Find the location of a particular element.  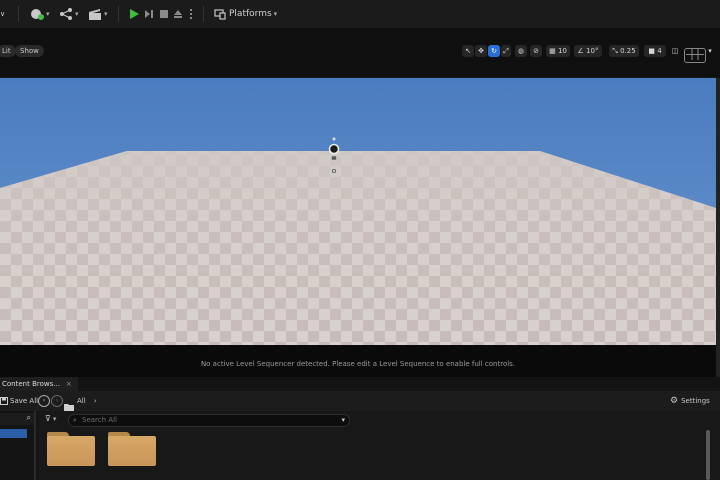

back-button: ‹ is located at coordinates (44, 401).